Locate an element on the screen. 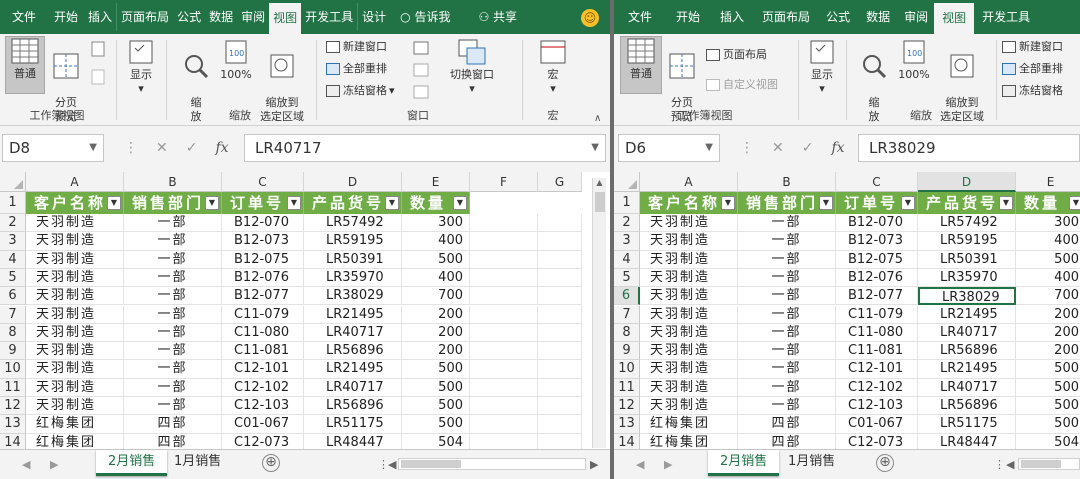 The image size is (1080, 479). table-header-cell: 销售部门 ▼ is located at coordinates (787, 203).